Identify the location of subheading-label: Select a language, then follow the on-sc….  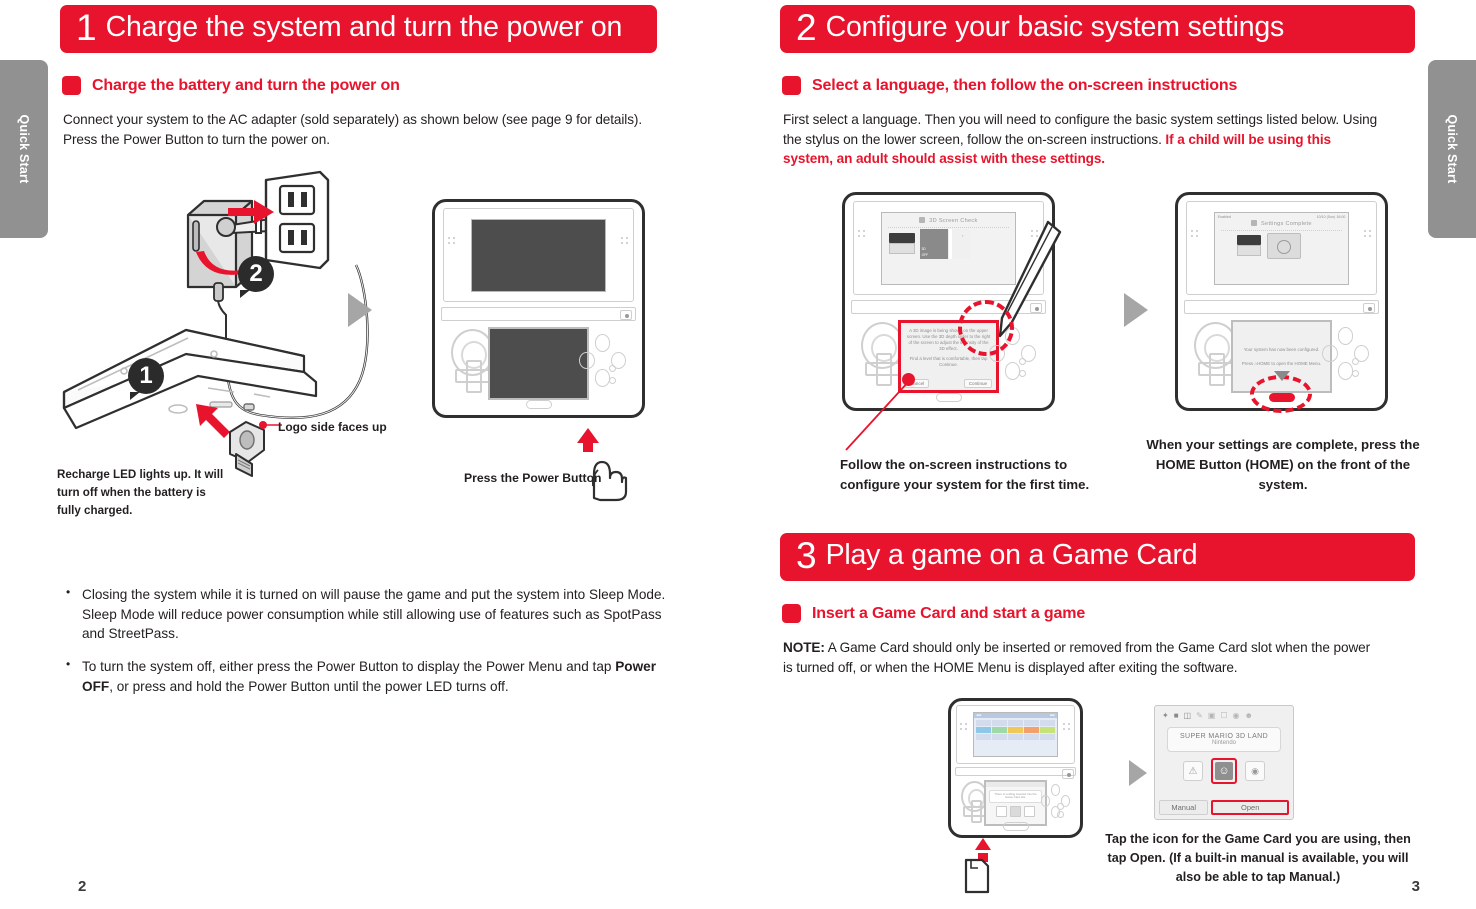
(1025, 85).